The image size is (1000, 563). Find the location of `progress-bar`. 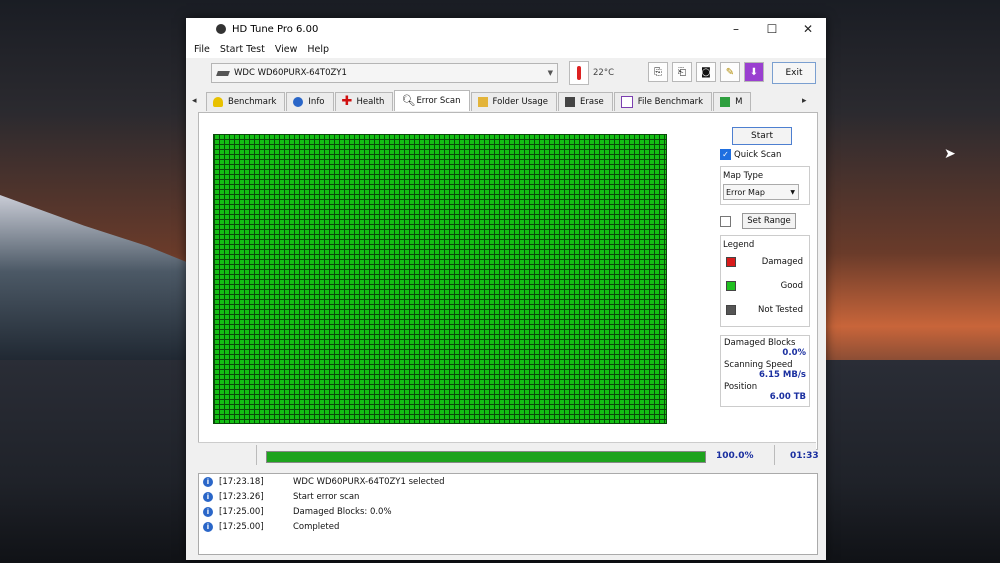

progress-bar is located at coordinates (486, 457).